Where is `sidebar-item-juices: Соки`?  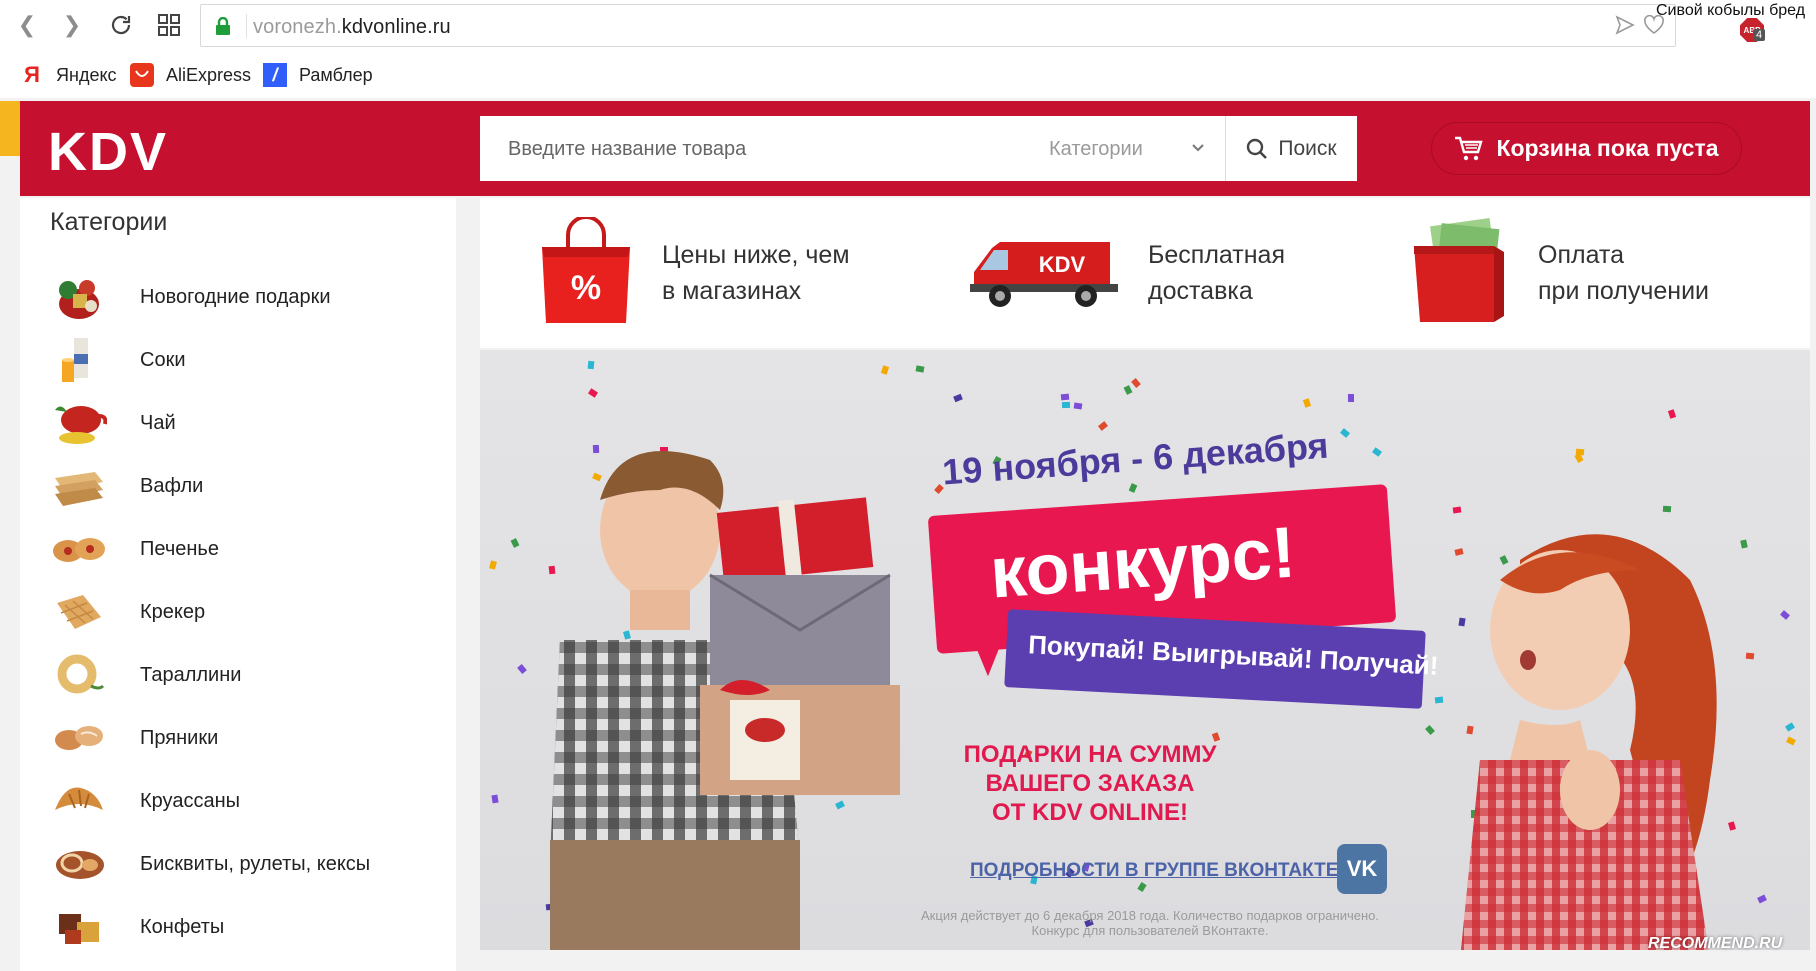
sidebar-item-juices: Соки is located at coordinates (250, 360).